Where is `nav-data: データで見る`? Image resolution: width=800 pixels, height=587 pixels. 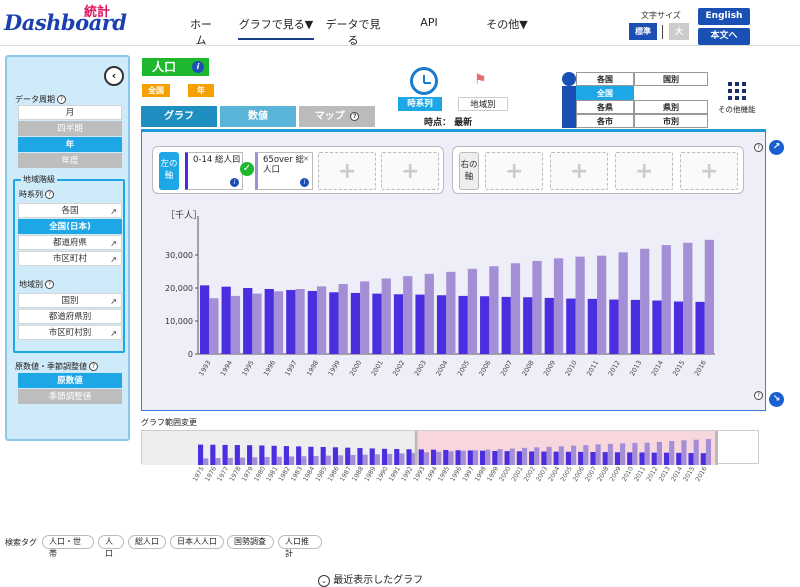 nav-data: データで見る is located at coordinates (353, 32).